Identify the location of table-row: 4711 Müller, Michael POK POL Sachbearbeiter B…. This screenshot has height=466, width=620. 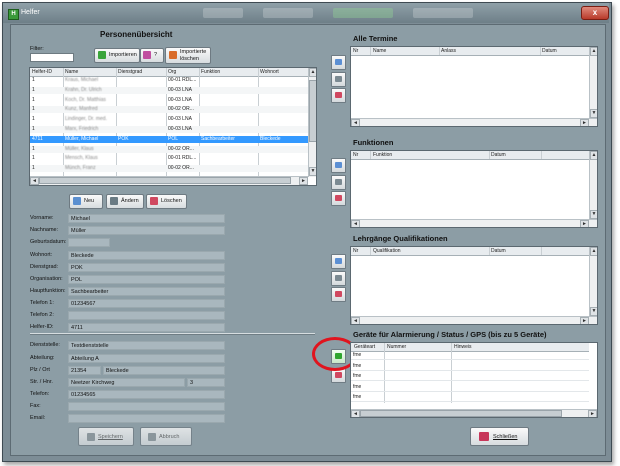
(169, 139).